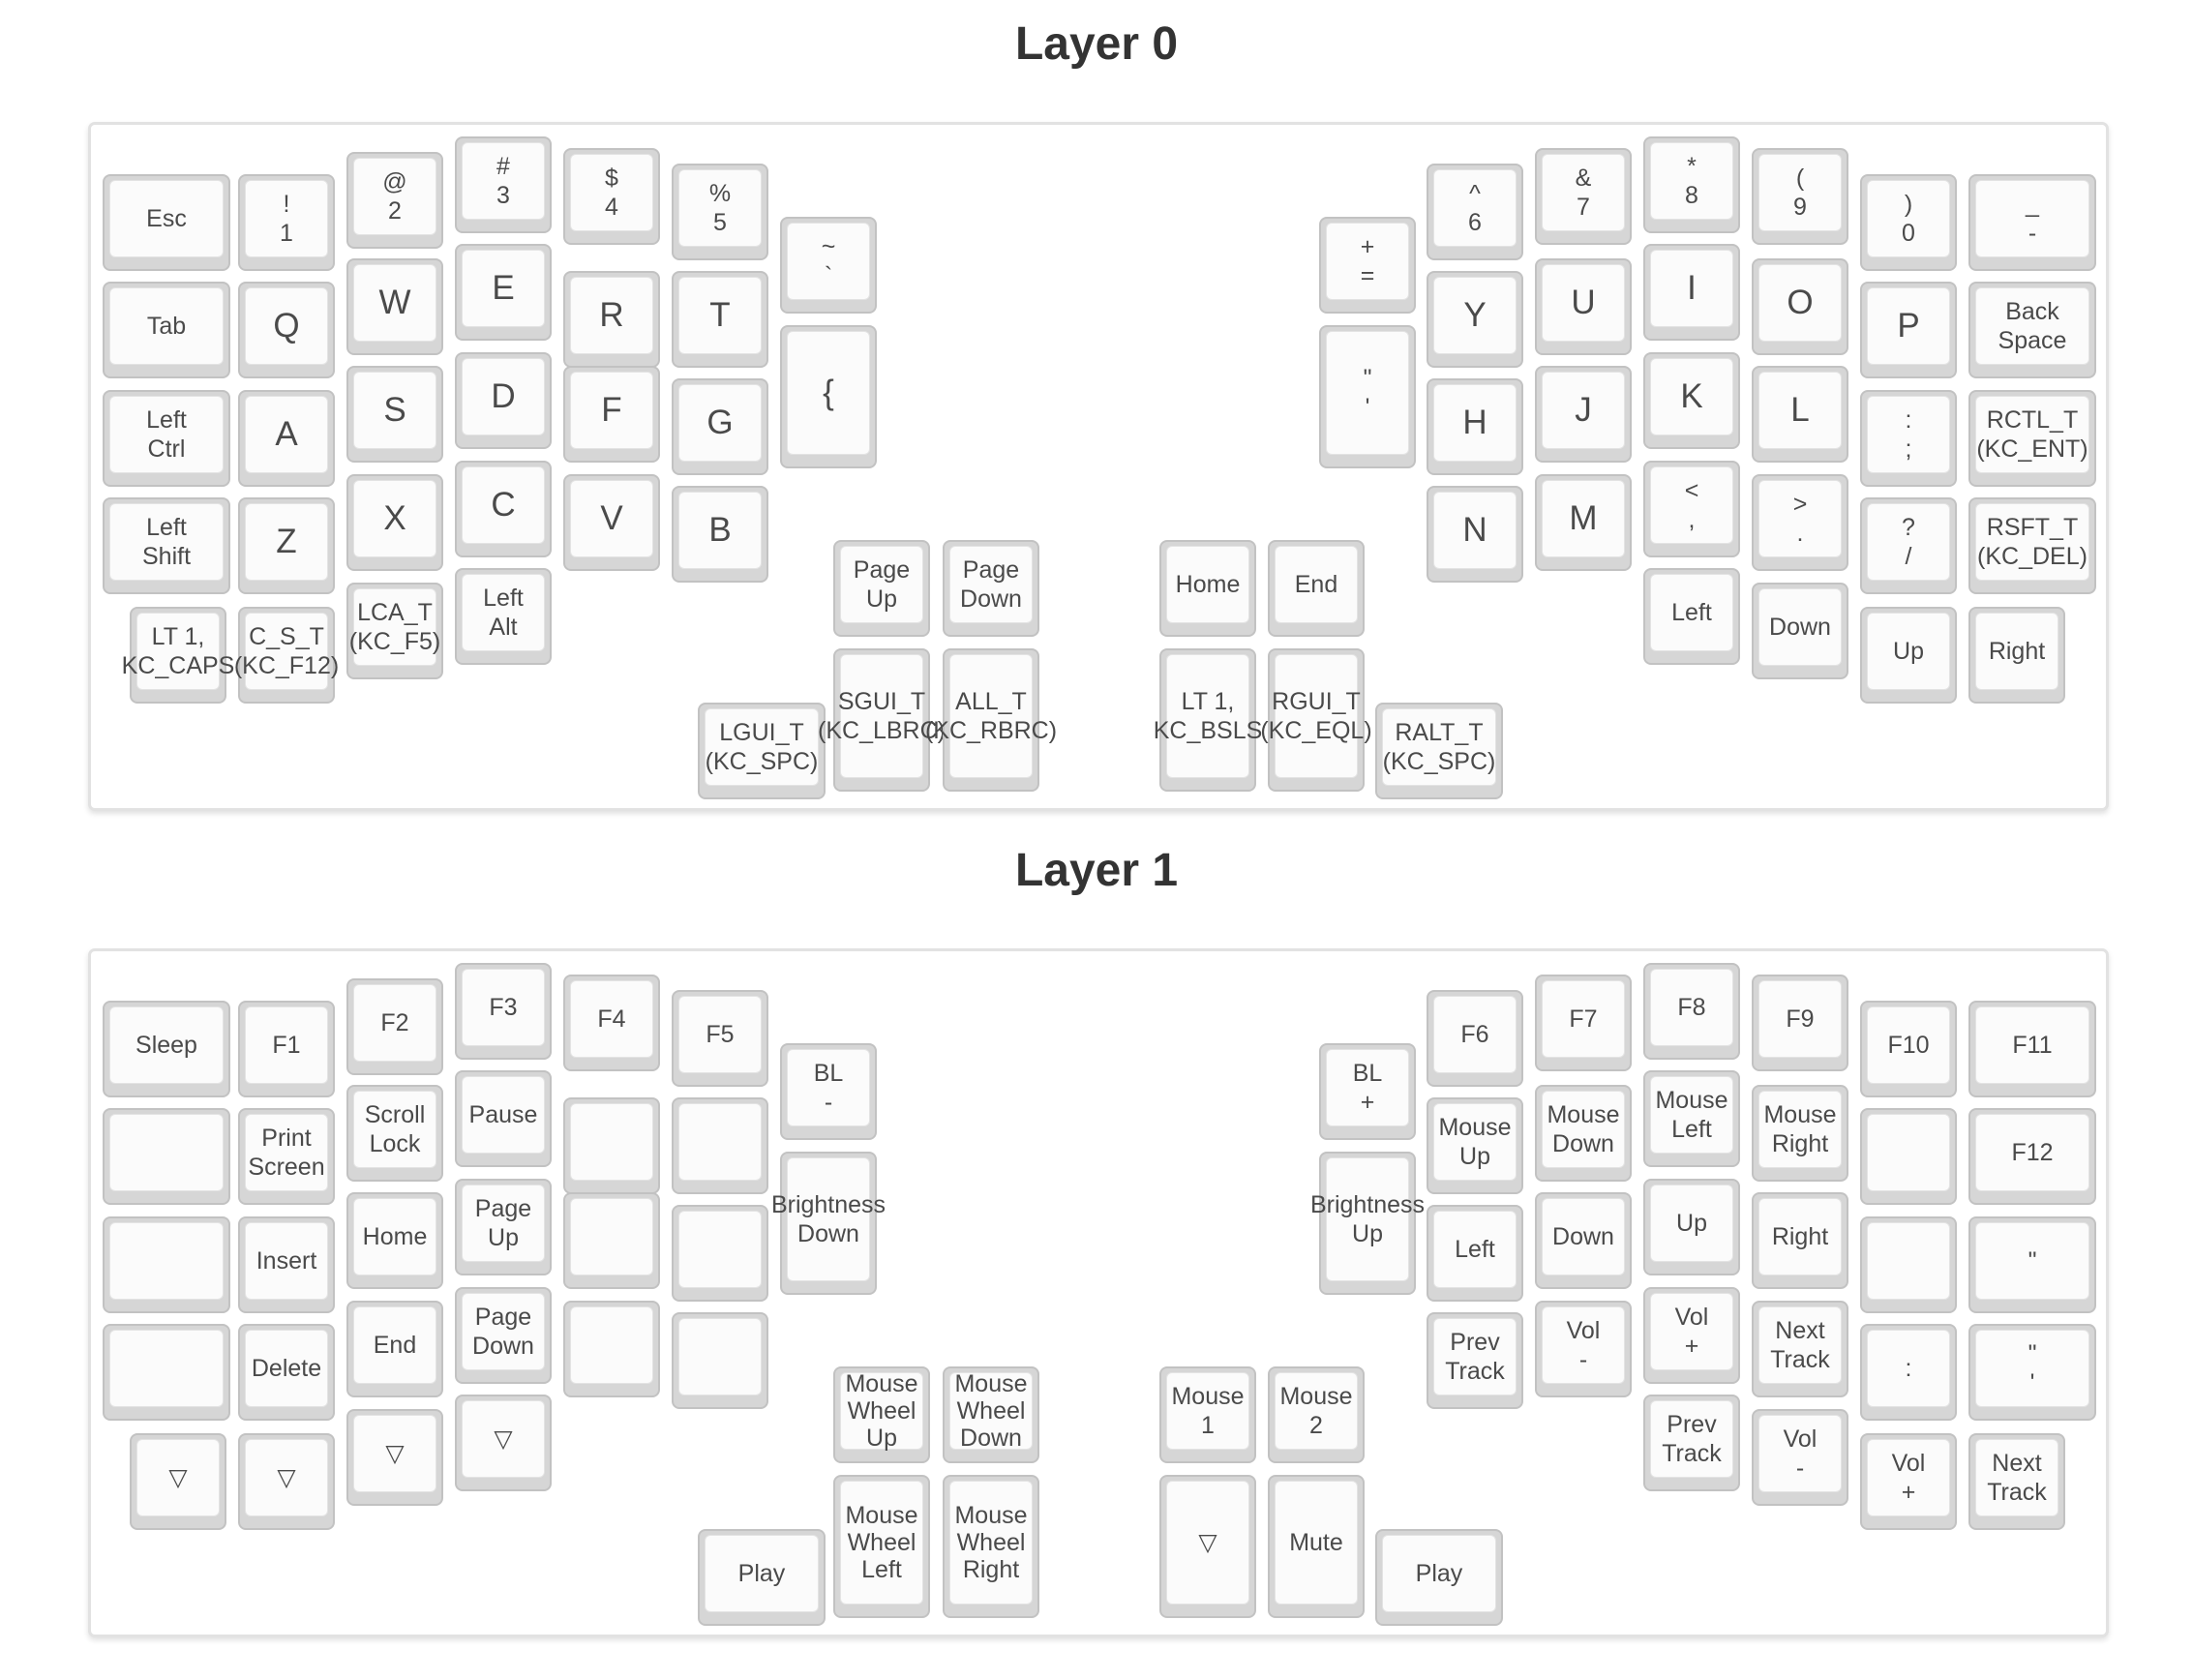 This screenshot has height=1680, width=2193. Describe the element at coordinates (2032, 1157) in the screenshot. I see `key: F12` at that location.